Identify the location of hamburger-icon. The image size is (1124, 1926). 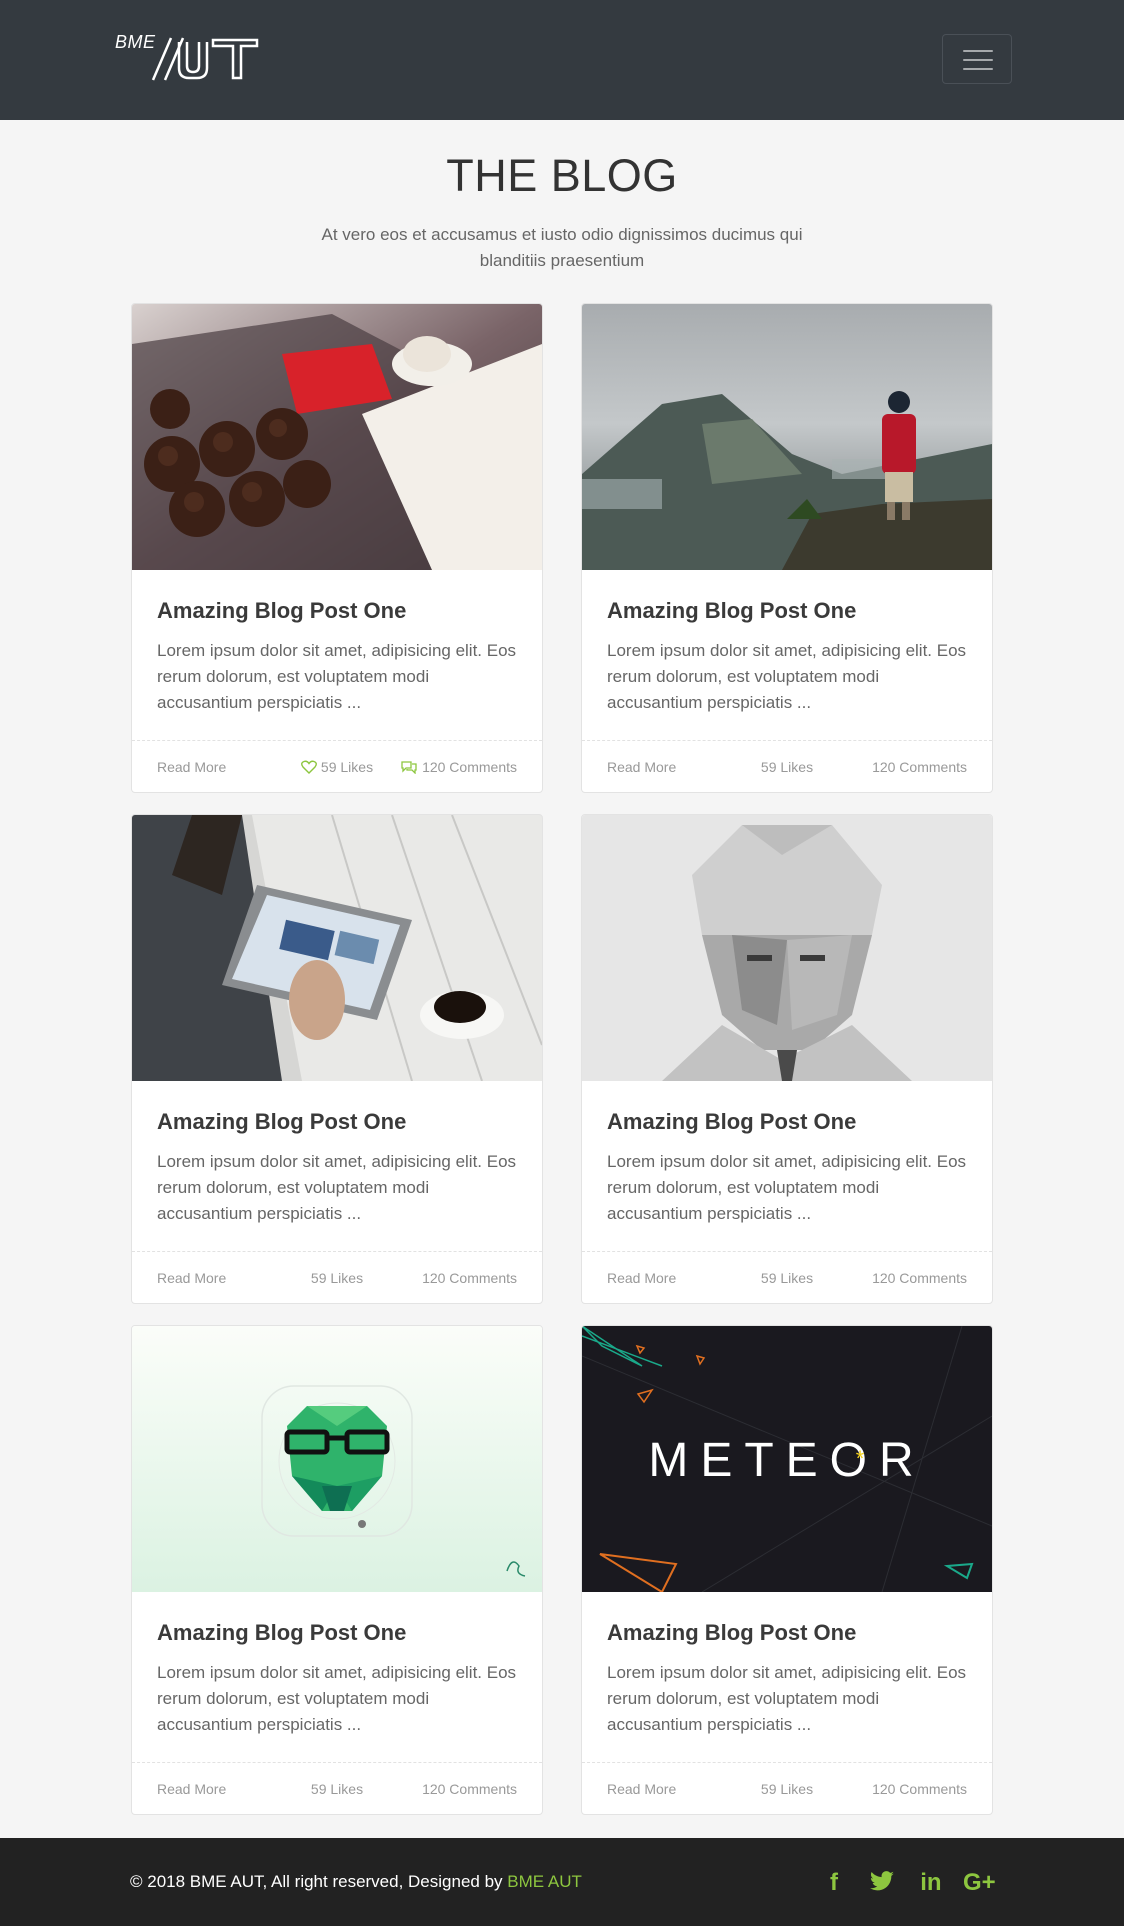
(978, 51).